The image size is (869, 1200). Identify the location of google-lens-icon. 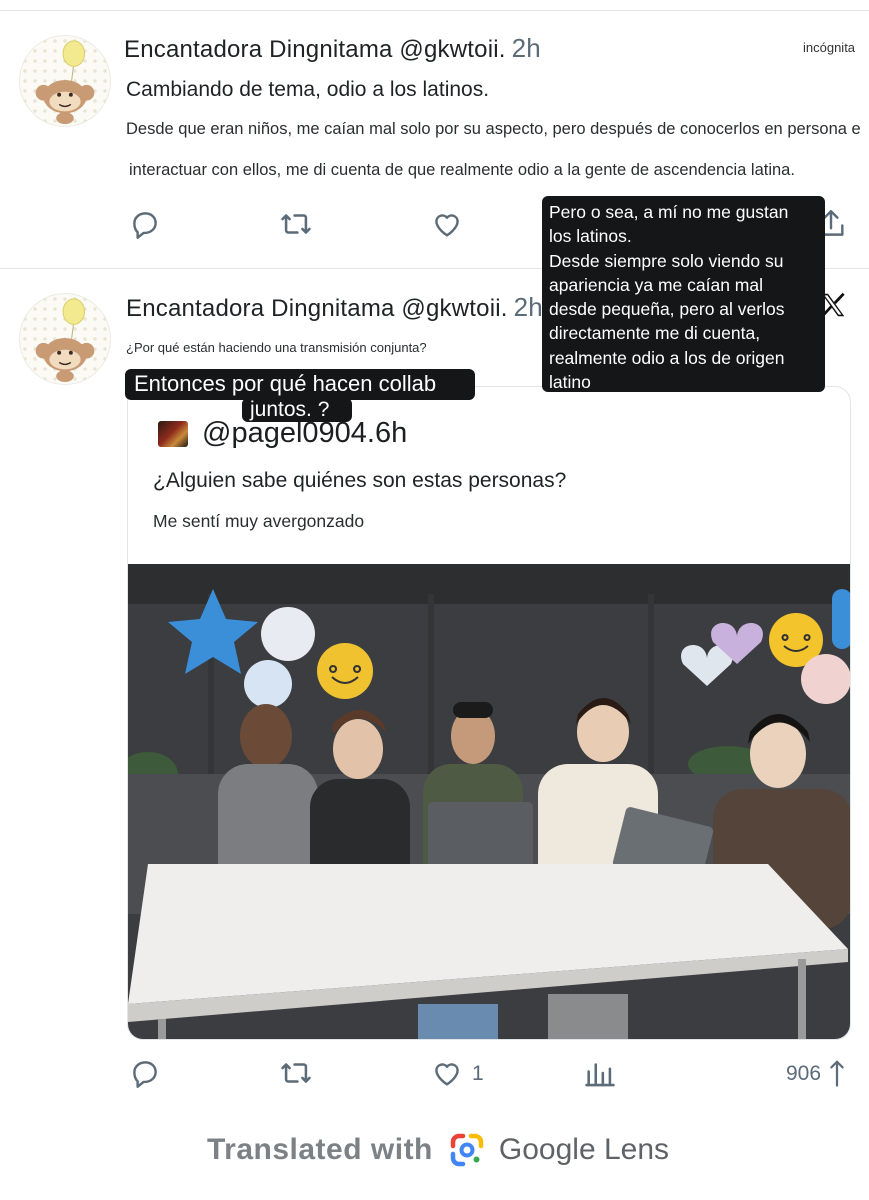
(467, 1150).